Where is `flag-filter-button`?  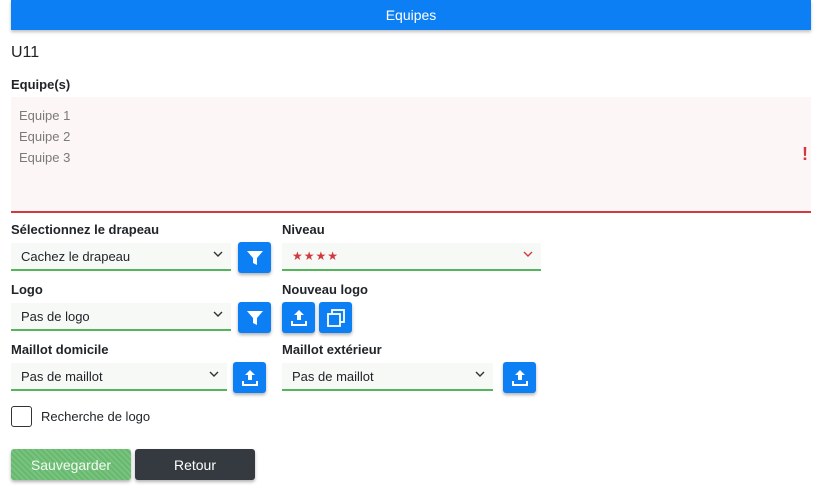
flag-filter-button is located at coordinates (254, 257).